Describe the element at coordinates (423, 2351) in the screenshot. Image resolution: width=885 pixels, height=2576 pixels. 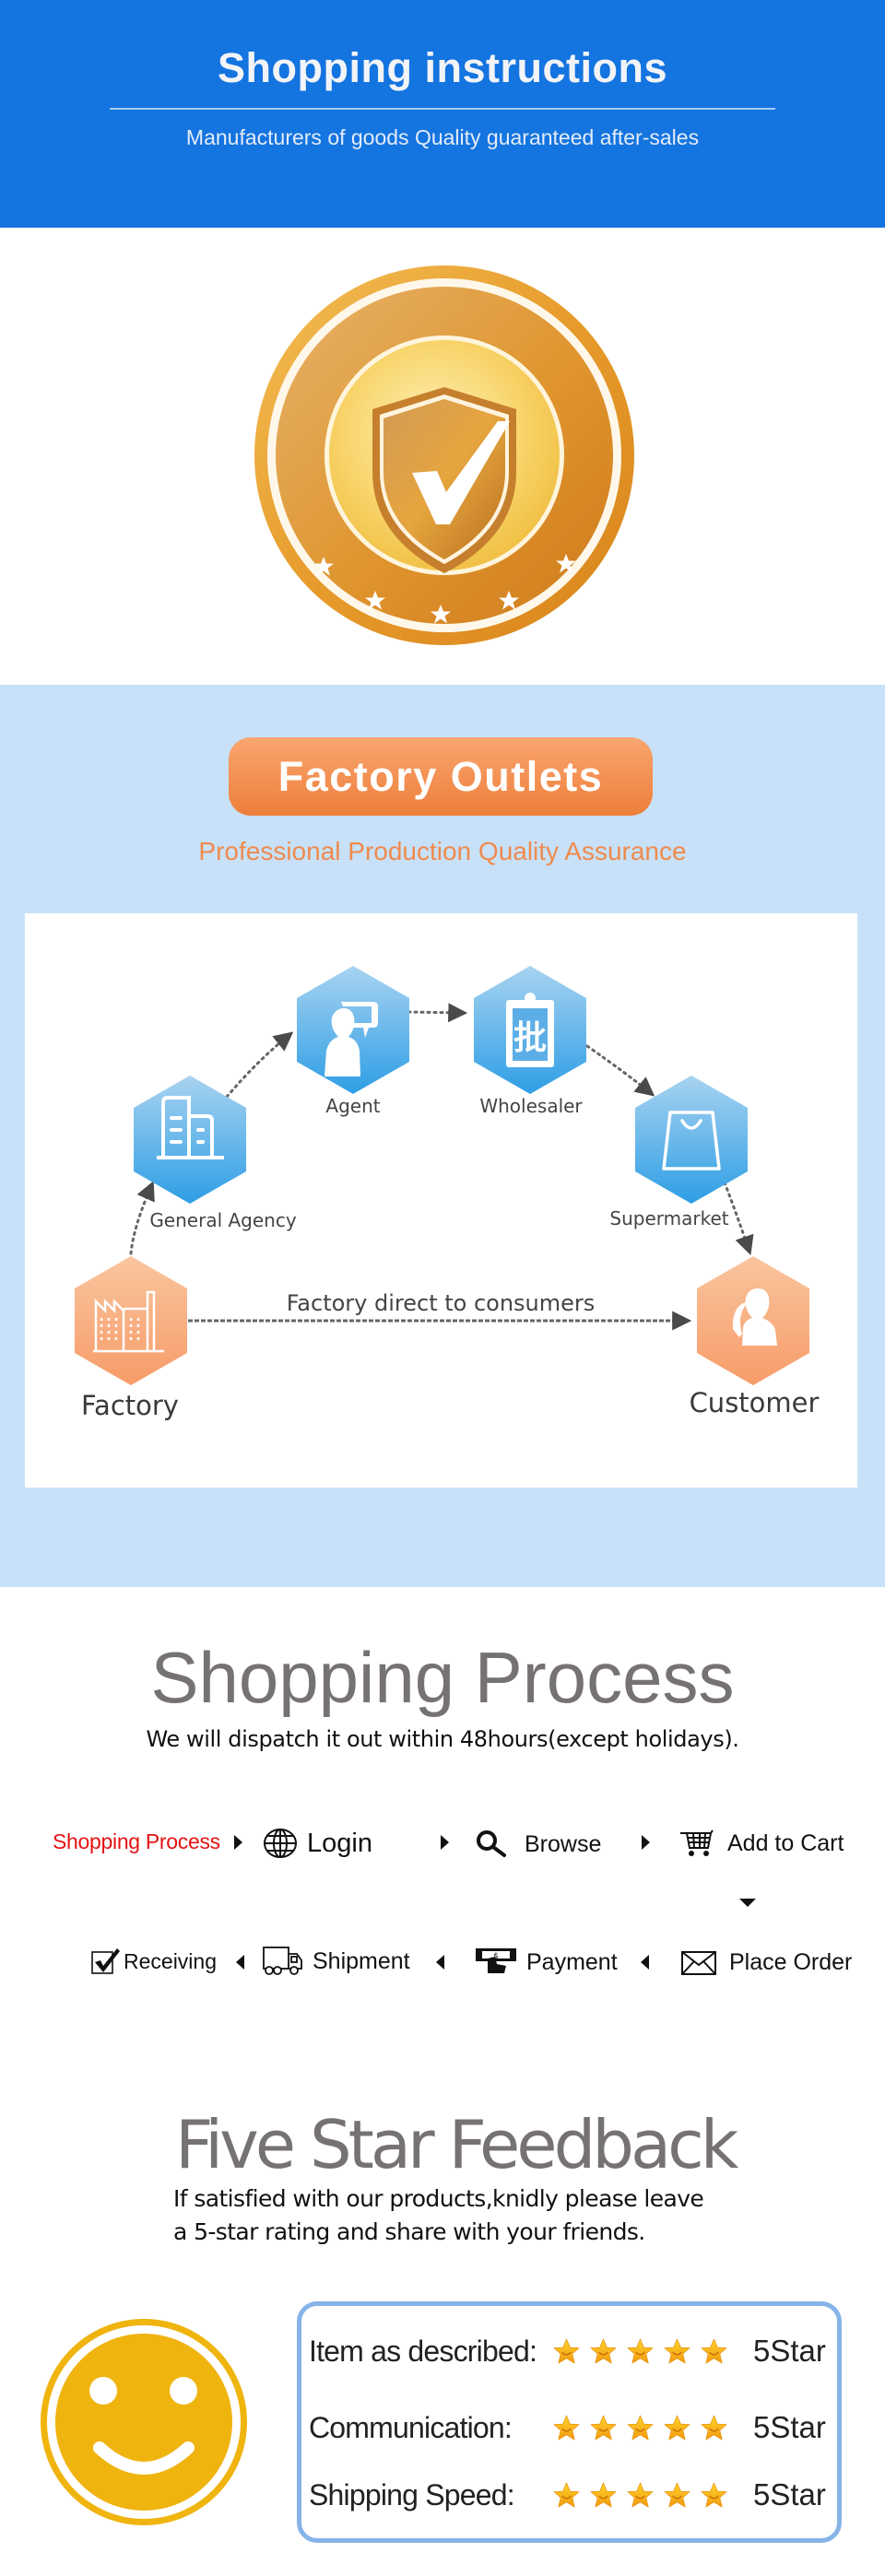
I see `rating-label: Item as described:` at that location.